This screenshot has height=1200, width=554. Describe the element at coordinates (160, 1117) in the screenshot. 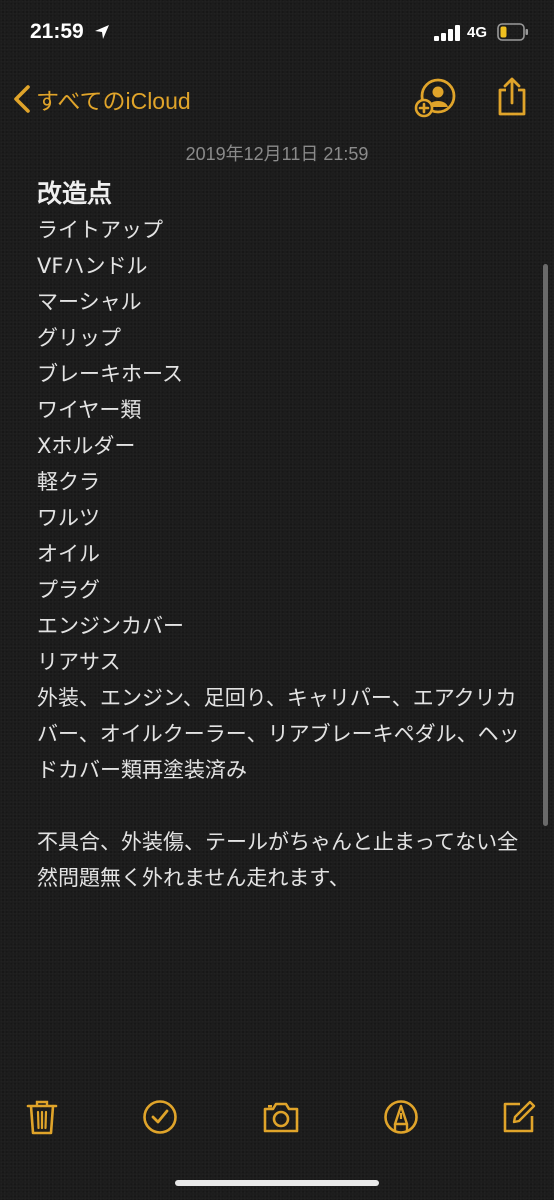

I see `checkmark-circle-icon` at that location.